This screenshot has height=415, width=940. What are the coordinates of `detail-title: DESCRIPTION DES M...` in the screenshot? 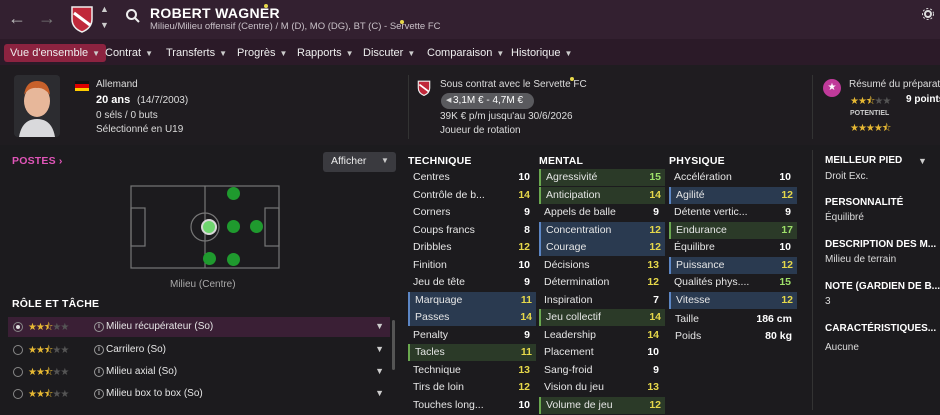 It's located at (881, 244).